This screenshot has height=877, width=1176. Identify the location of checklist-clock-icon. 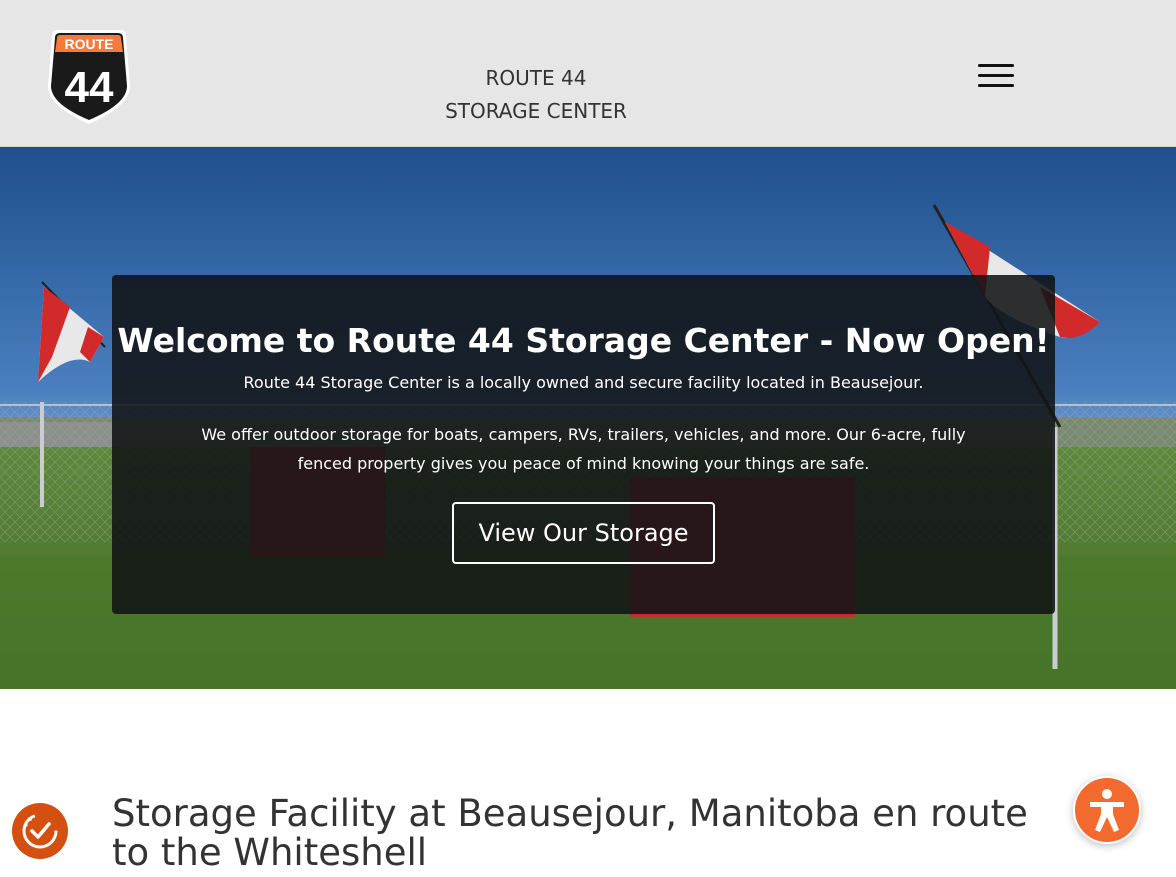
(40, 831).